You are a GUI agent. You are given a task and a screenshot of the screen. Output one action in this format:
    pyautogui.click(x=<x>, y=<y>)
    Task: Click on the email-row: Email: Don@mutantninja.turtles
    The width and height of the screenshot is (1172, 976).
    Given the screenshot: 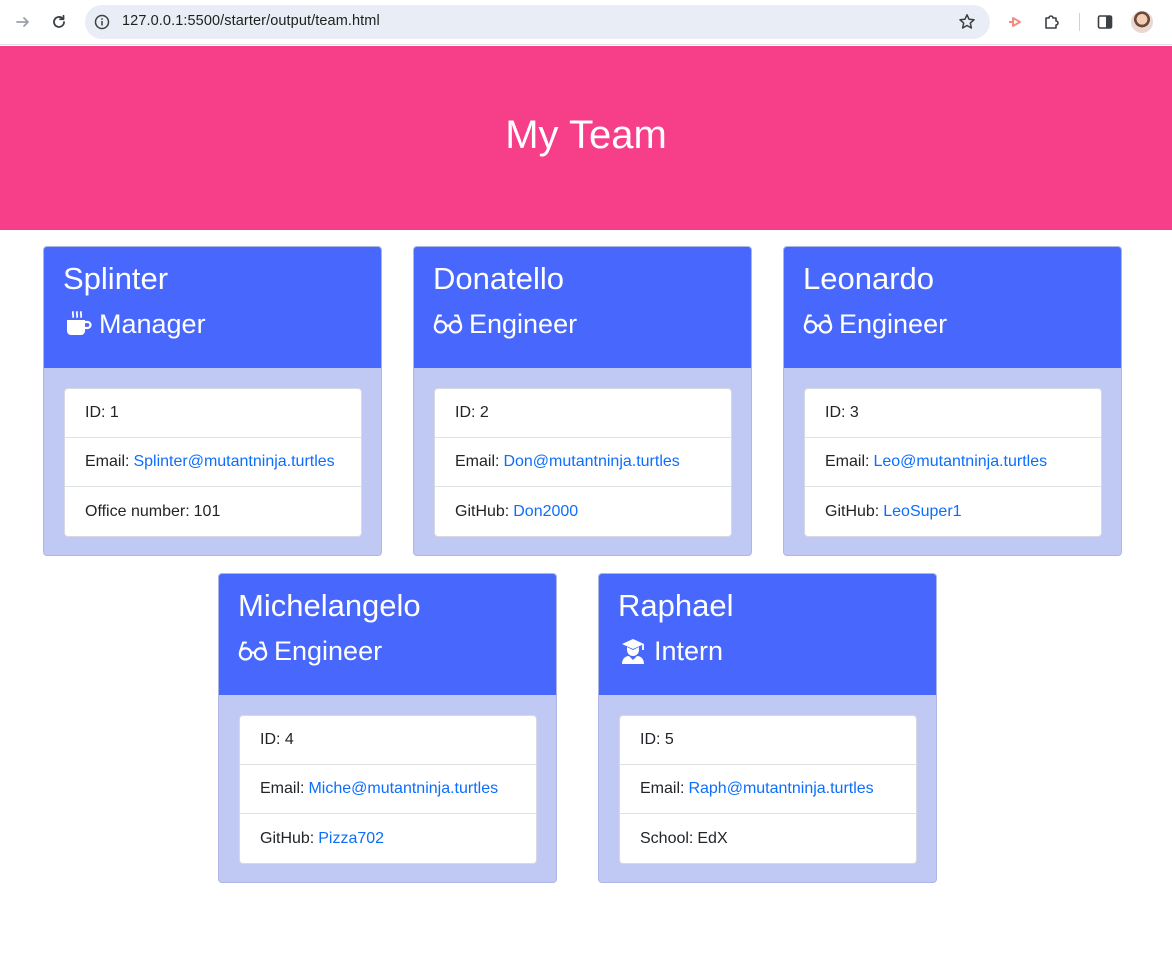 What is the action you would take?
    pyautogui.click(x=583, y=462)
    